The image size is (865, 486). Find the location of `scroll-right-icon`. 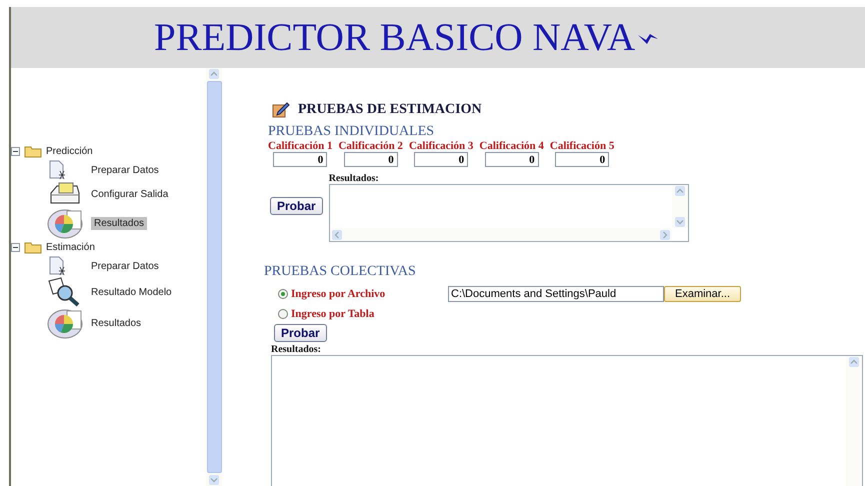

scroll-right-icon is located at coordinates (665, 235).